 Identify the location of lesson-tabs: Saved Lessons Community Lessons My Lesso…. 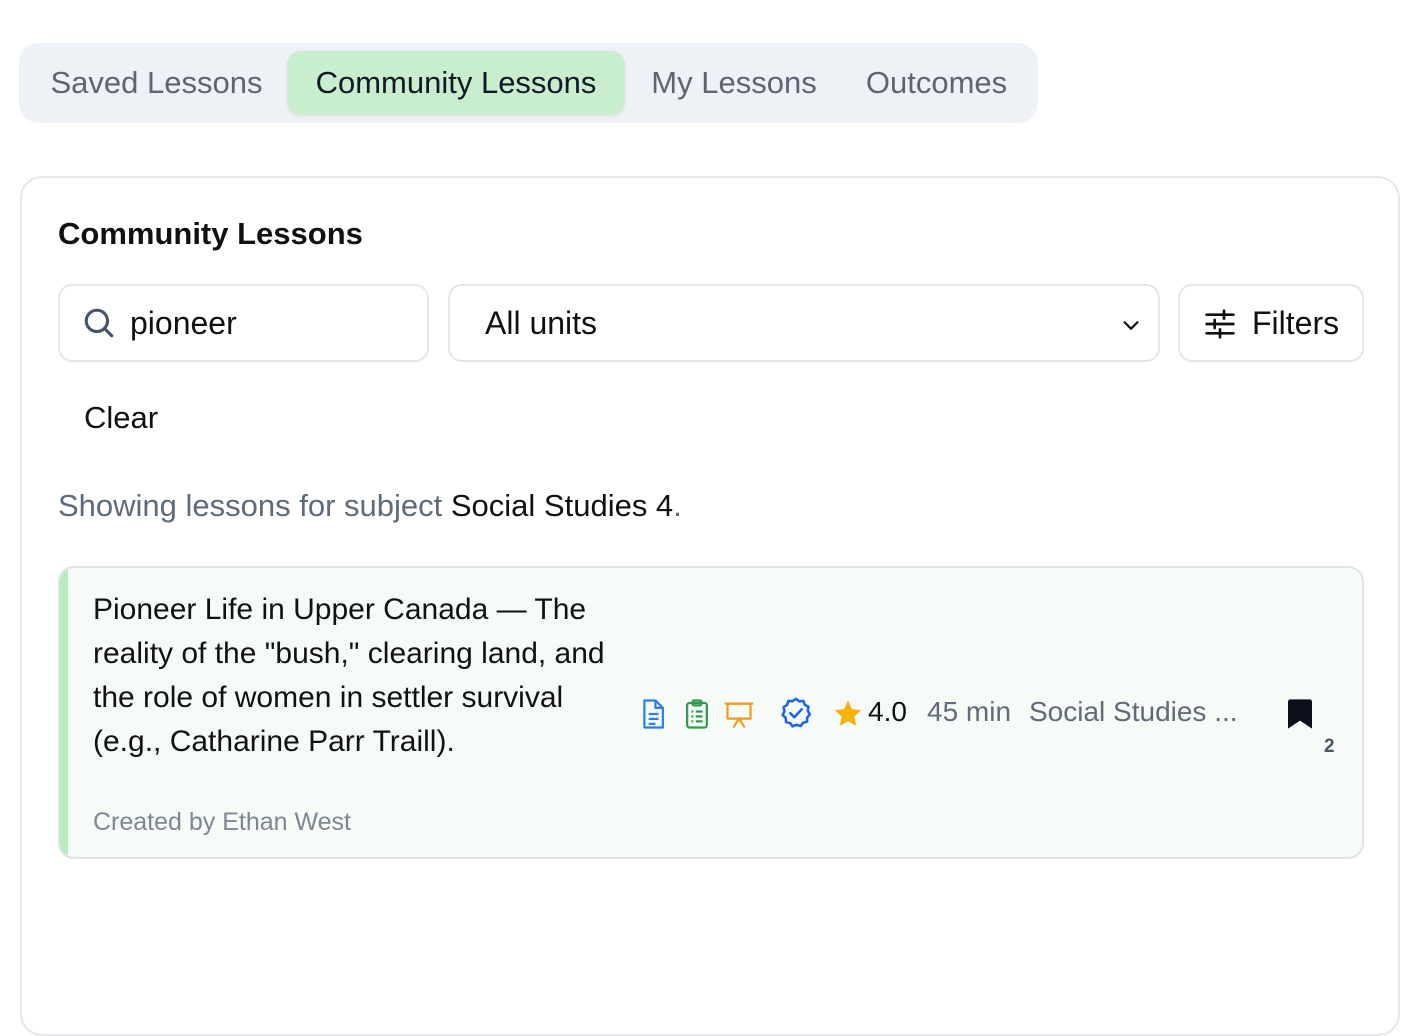
(528, 83).